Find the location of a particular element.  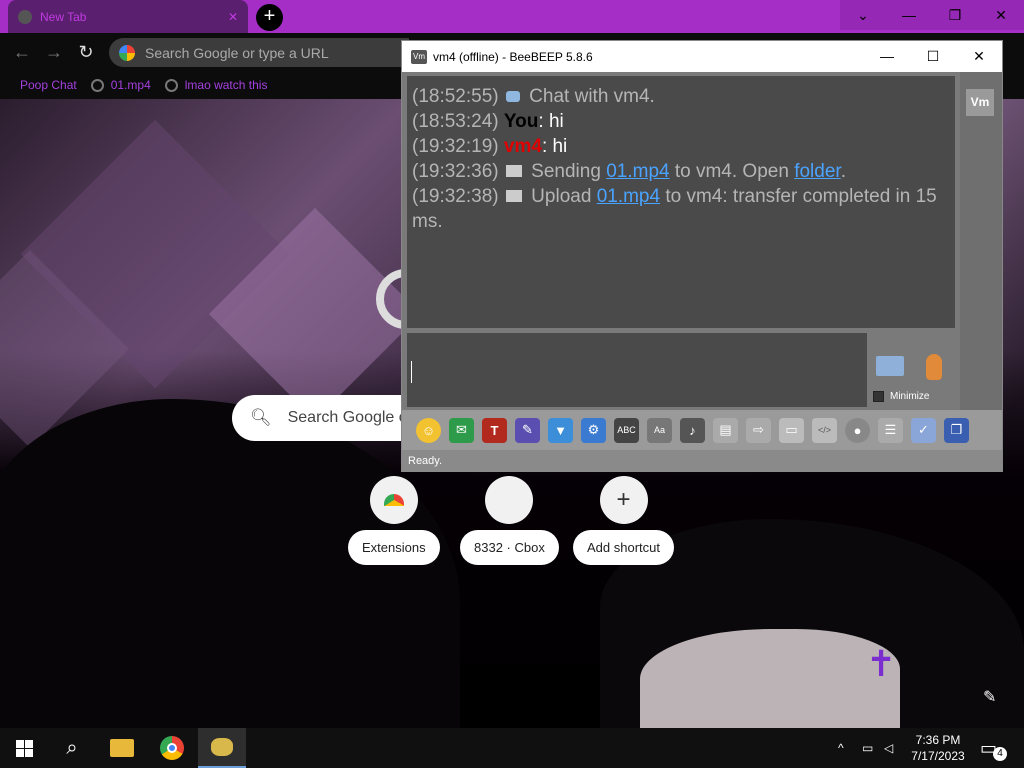

omnibox is located at coordinates (259, 52).